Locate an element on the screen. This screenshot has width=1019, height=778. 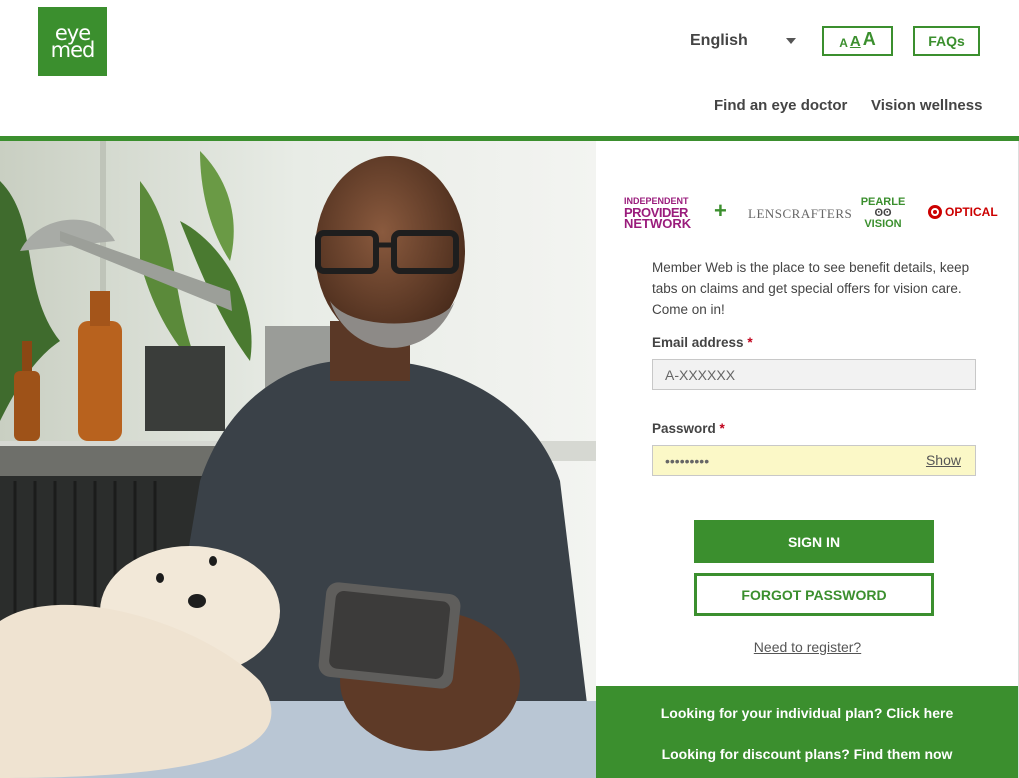
pearle-vision-logo: PEARLE ʘʘ VISION is located at coordinates (883, 213).